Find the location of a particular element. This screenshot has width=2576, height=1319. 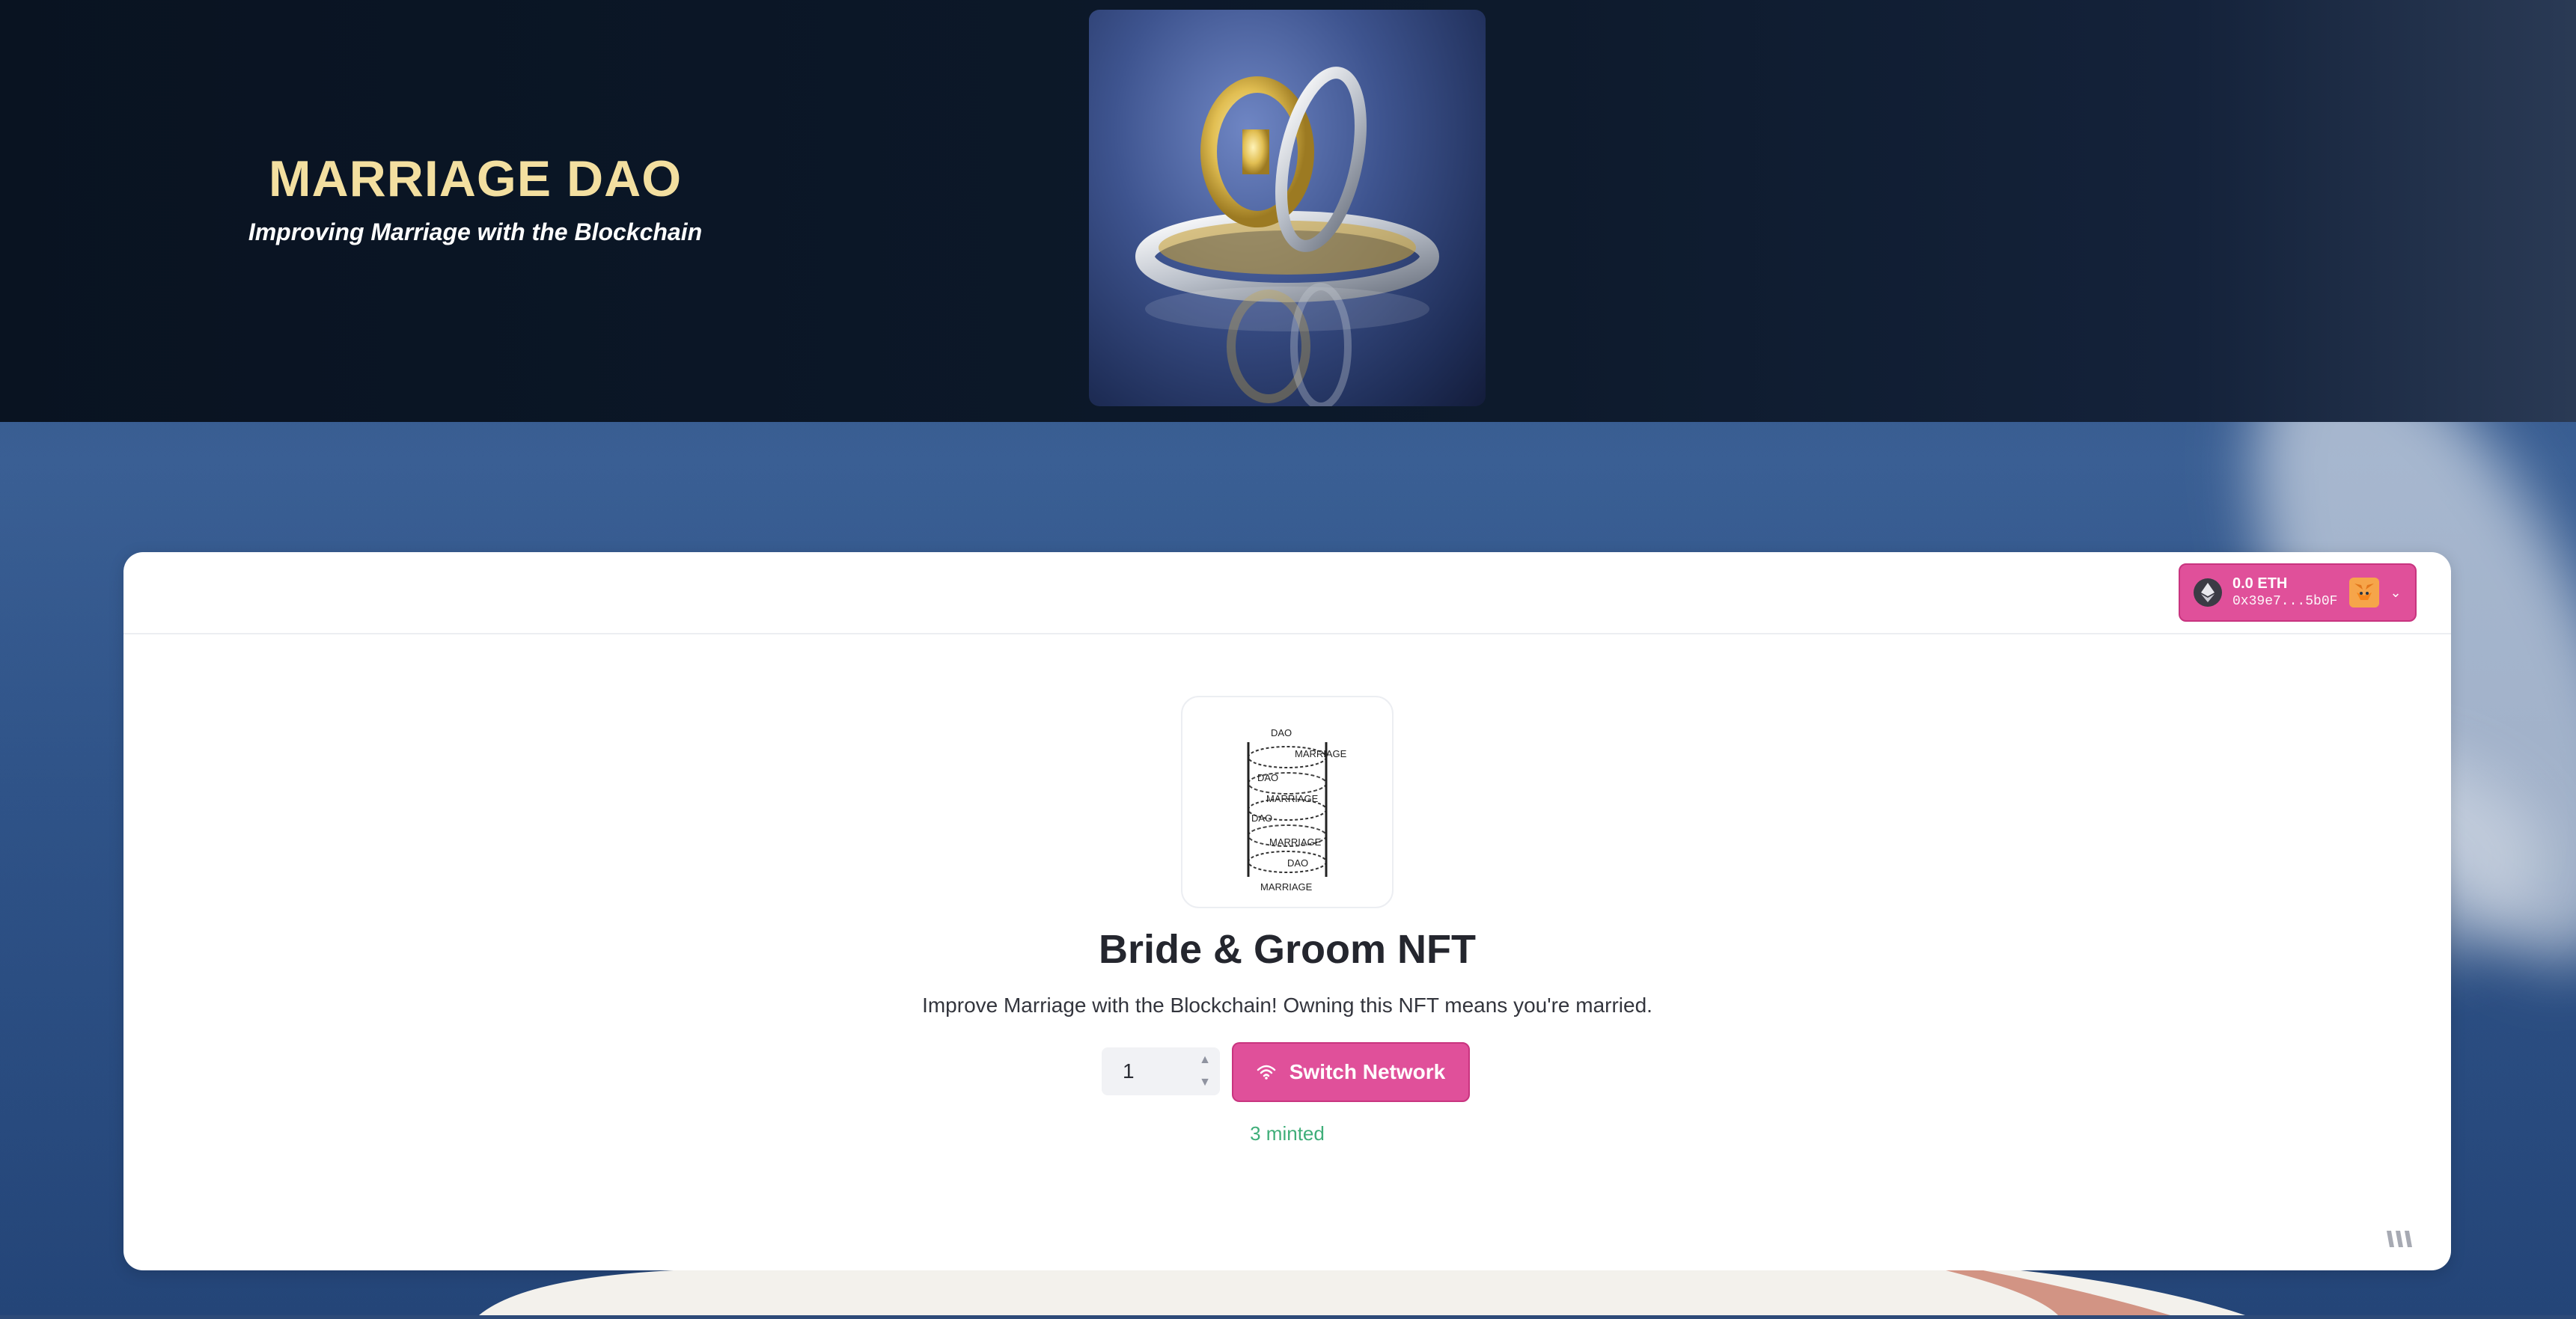

wallet-address: 0x39e7...5b0F is located at coordinates (2285, 602).